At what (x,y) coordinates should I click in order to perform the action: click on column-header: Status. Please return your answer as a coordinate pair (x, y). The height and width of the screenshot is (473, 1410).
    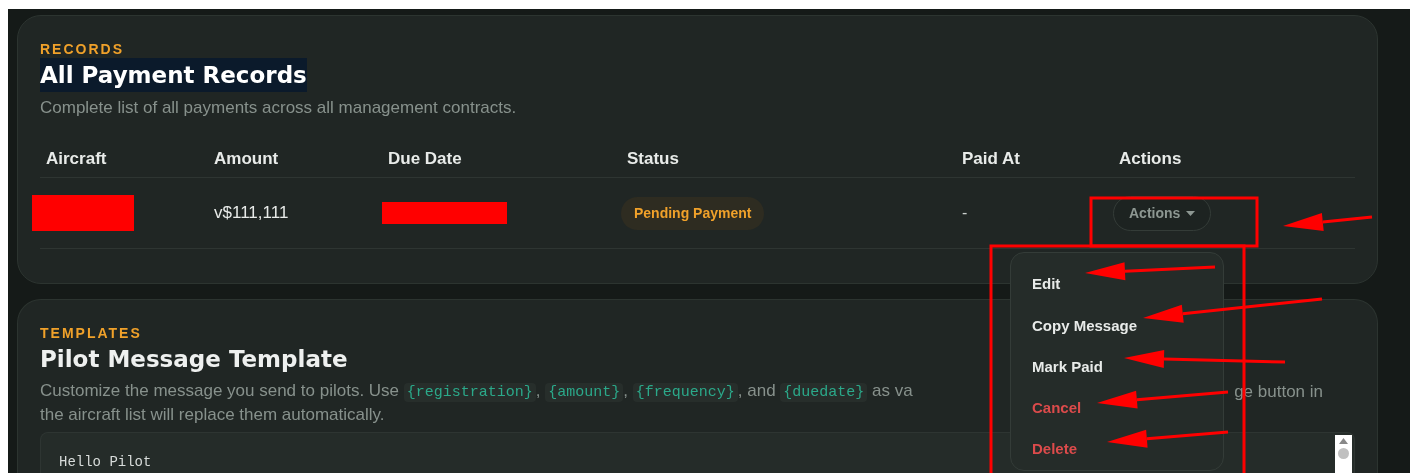
    Looking at the image, I should click on (653, 158).